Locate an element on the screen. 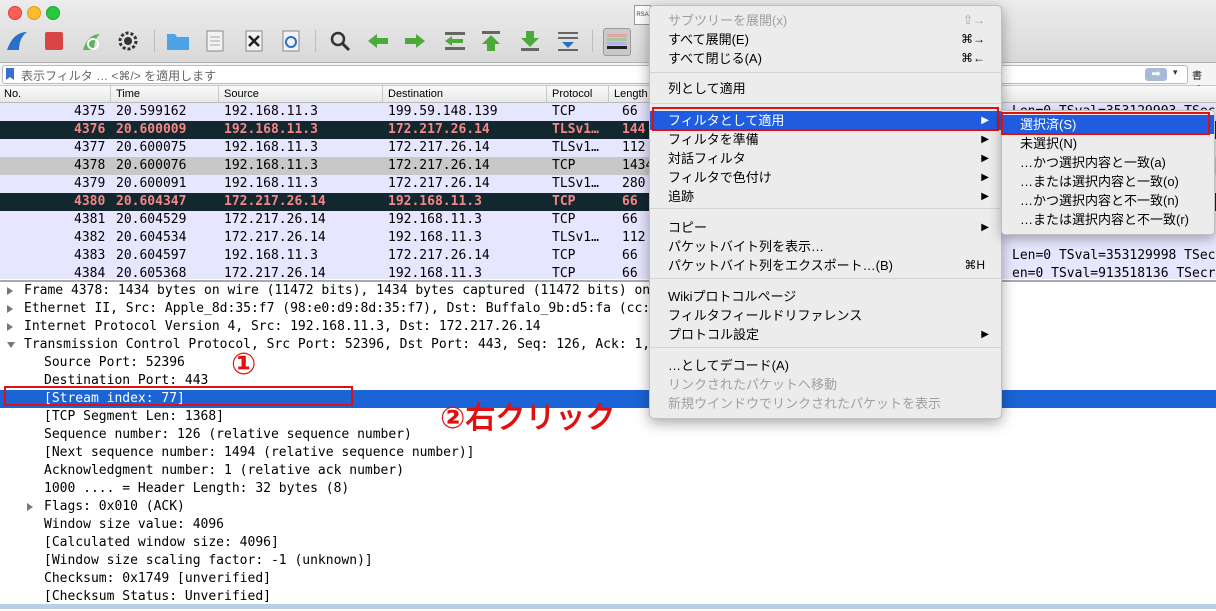 This screenshot has width=1216, height=611. cell-time: 20.599162 is located at coordinates (151, 111).